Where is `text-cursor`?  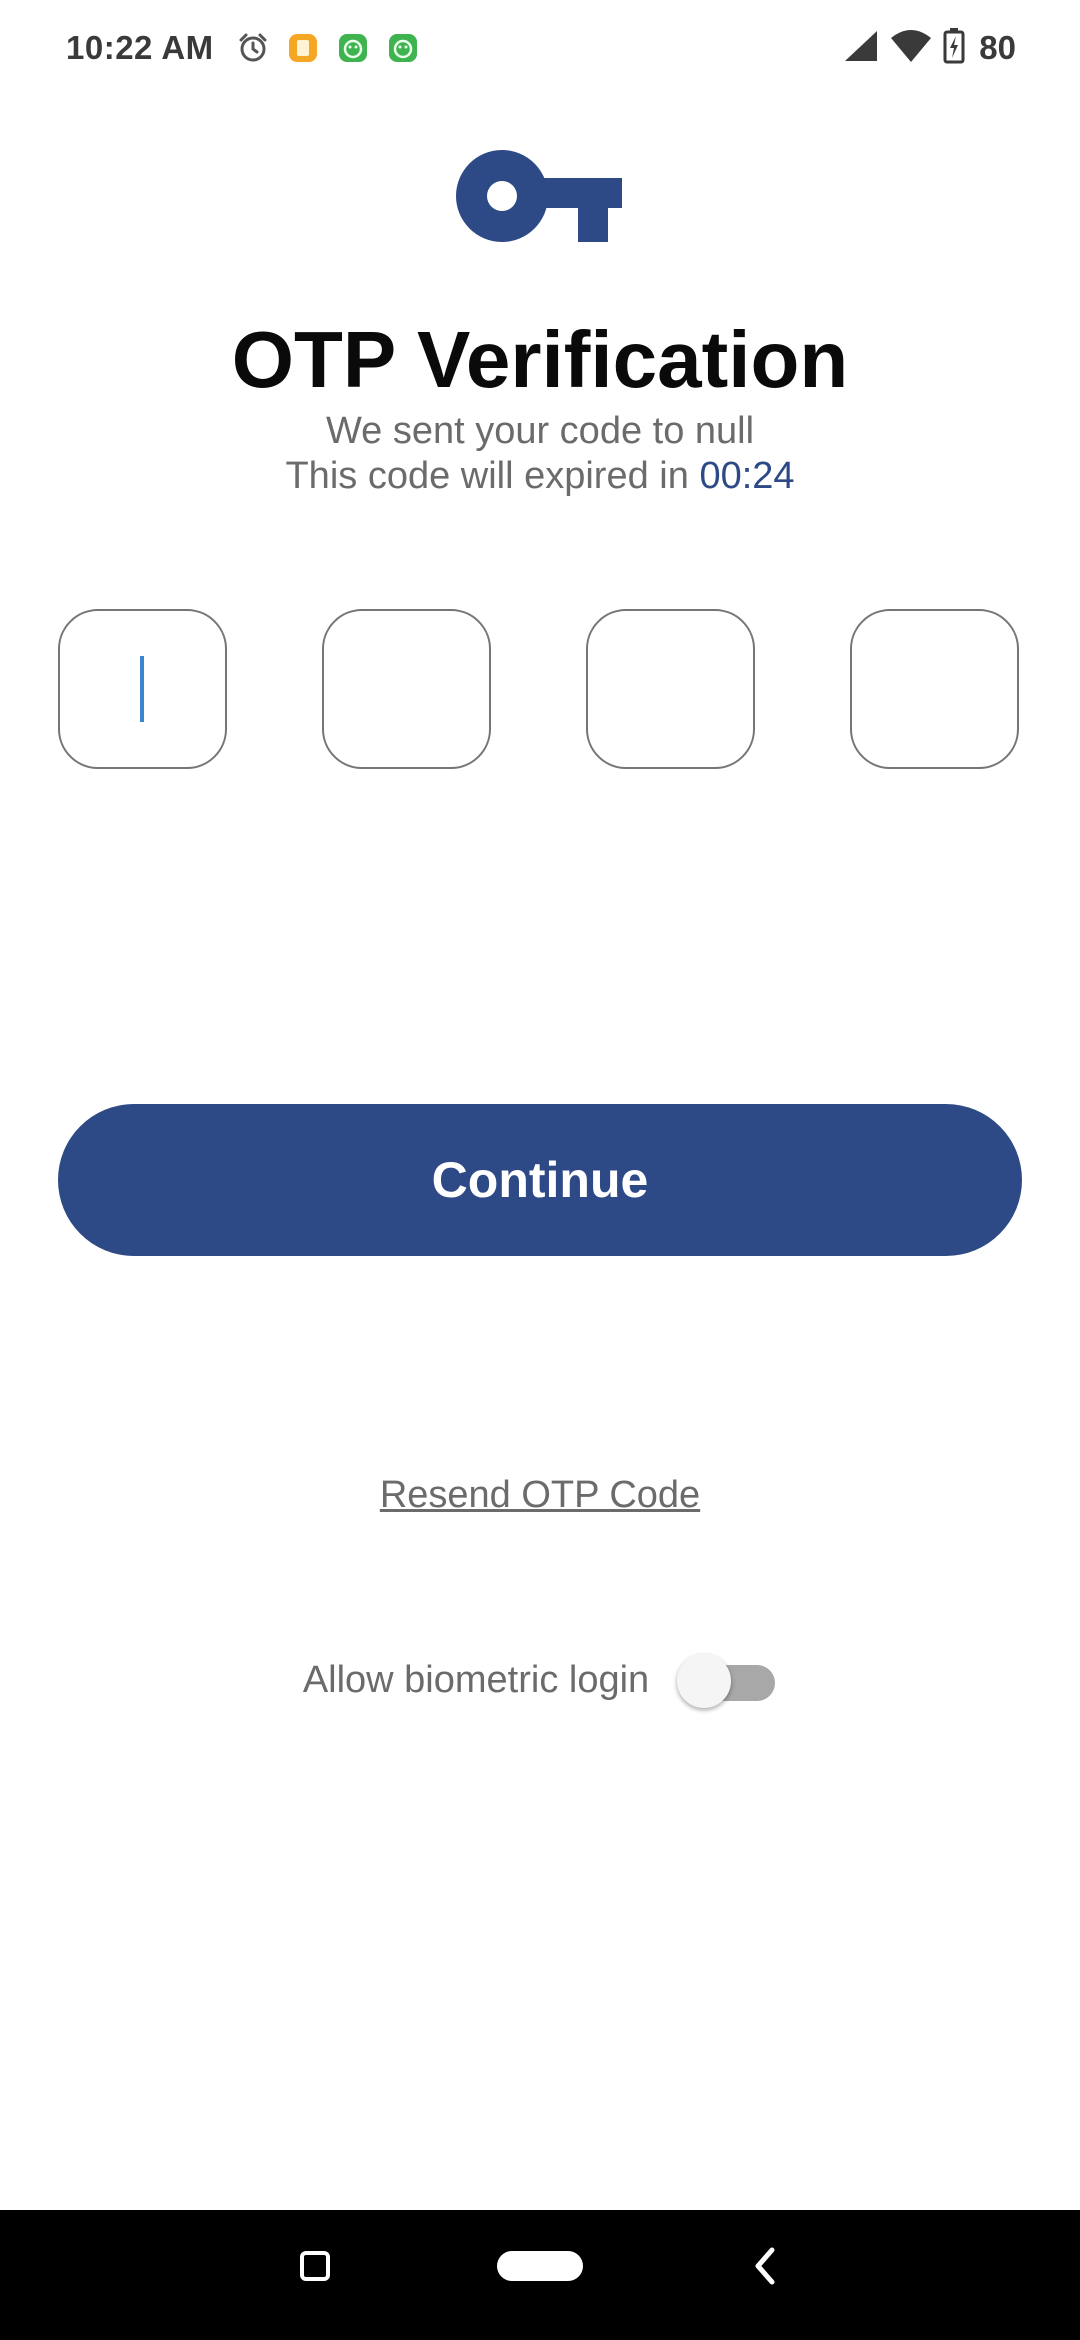
text-cursor is located at coordinates (142, 689).